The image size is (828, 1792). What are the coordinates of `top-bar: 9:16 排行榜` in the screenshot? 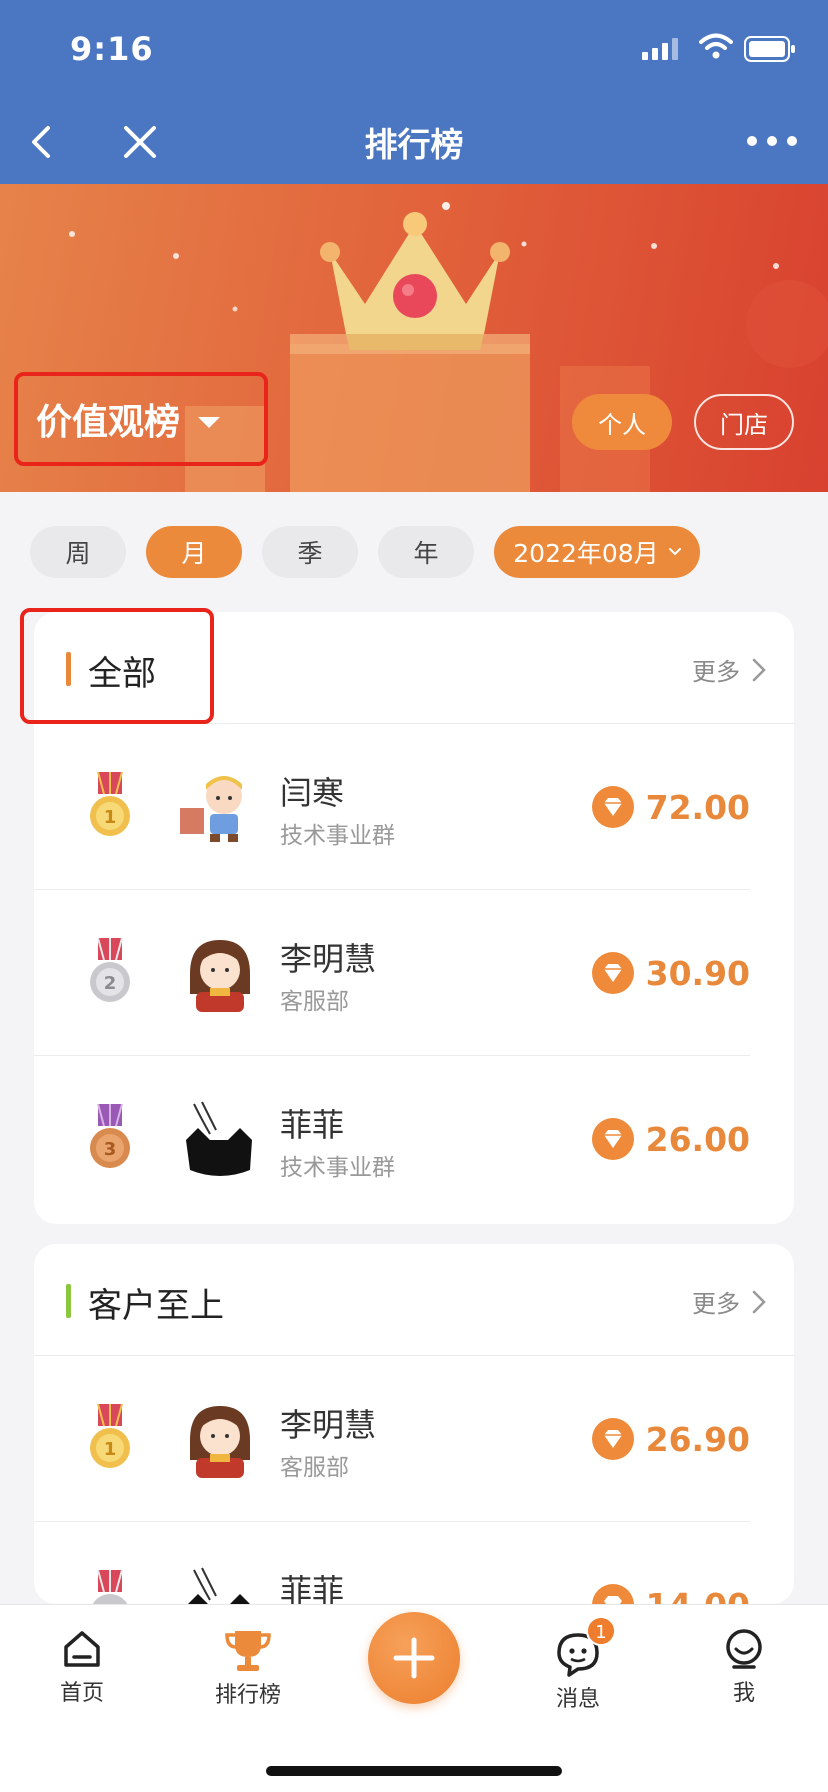 It's located at (414, 92).